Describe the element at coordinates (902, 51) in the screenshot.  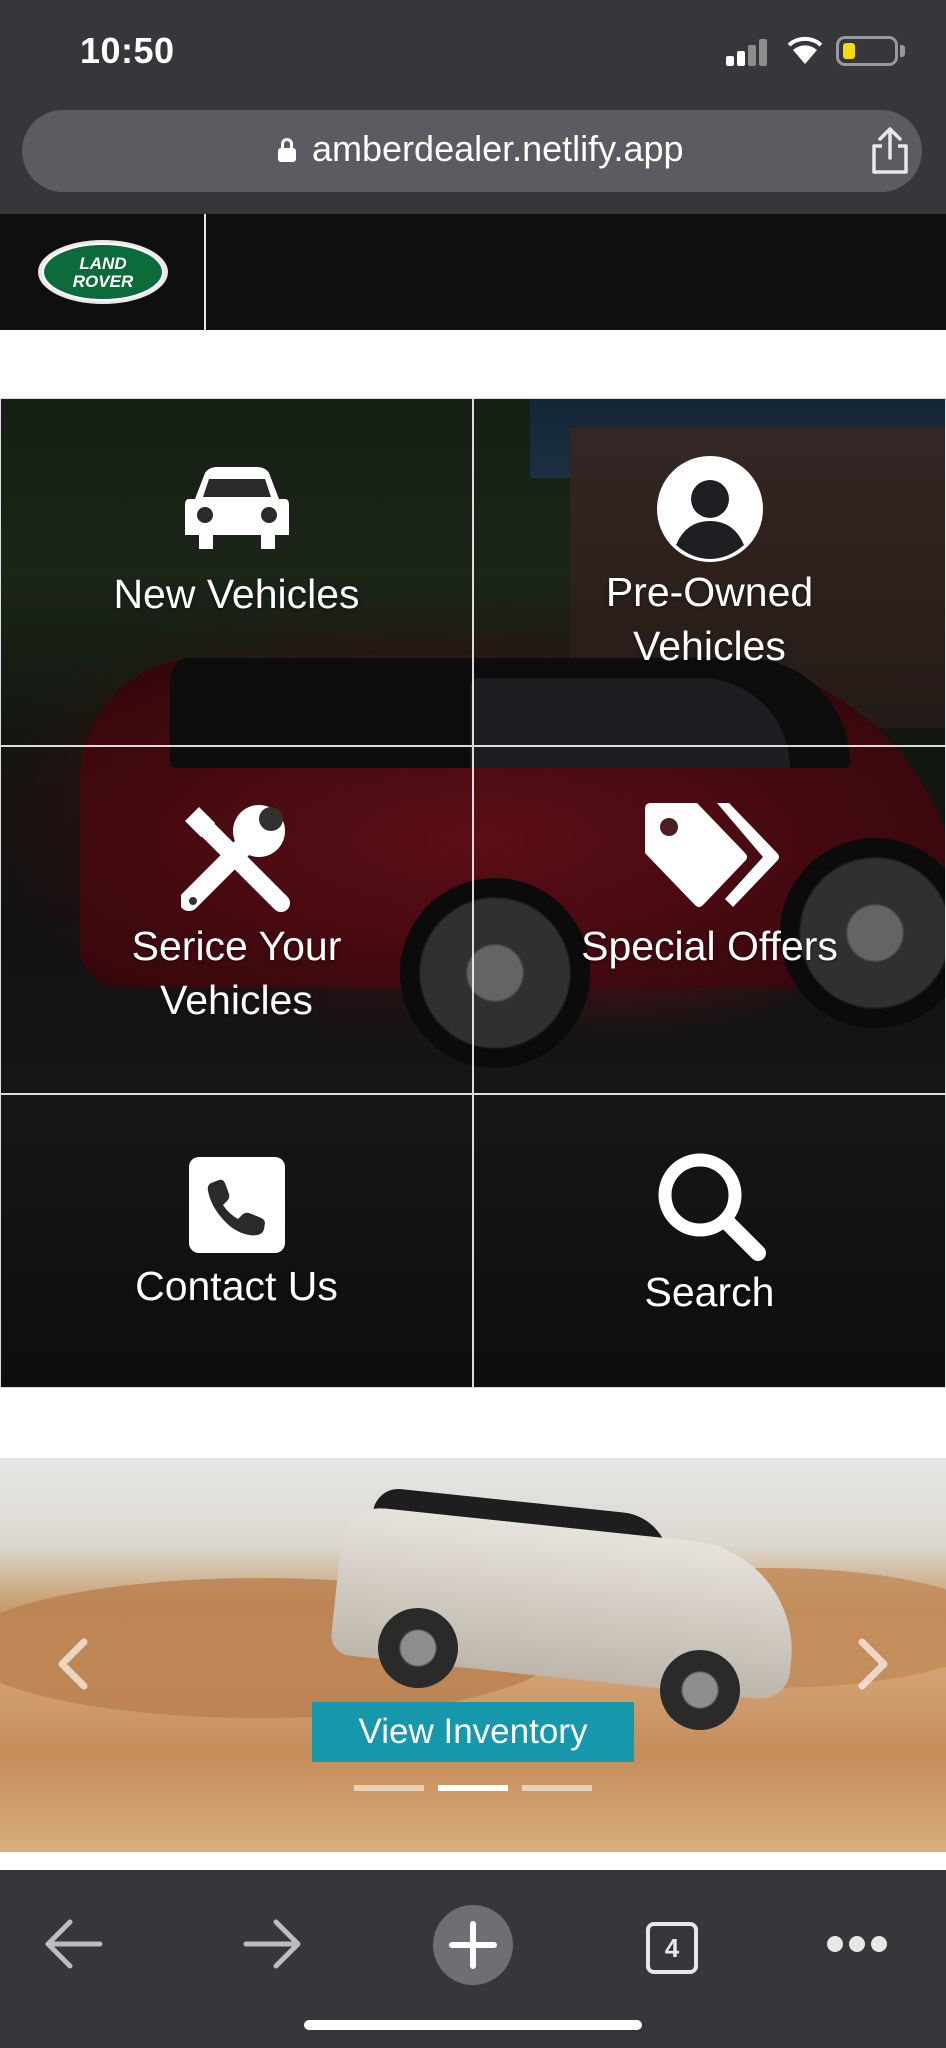
I see `battery-tip` at that location.